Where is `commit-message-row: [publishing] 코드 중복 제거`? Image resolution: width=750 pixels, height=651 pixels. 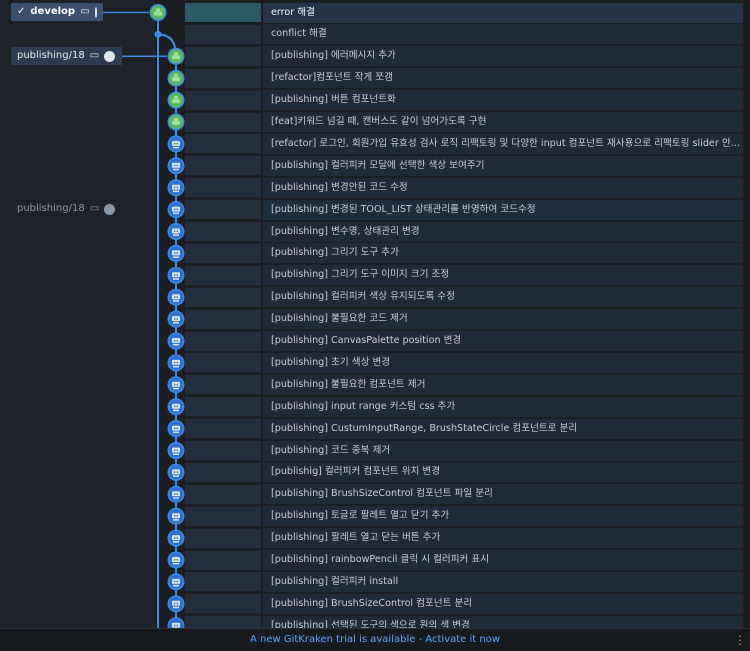 commit-message-row: [publishing] 코드 중복 제거 is located at coordinates (503, 450).